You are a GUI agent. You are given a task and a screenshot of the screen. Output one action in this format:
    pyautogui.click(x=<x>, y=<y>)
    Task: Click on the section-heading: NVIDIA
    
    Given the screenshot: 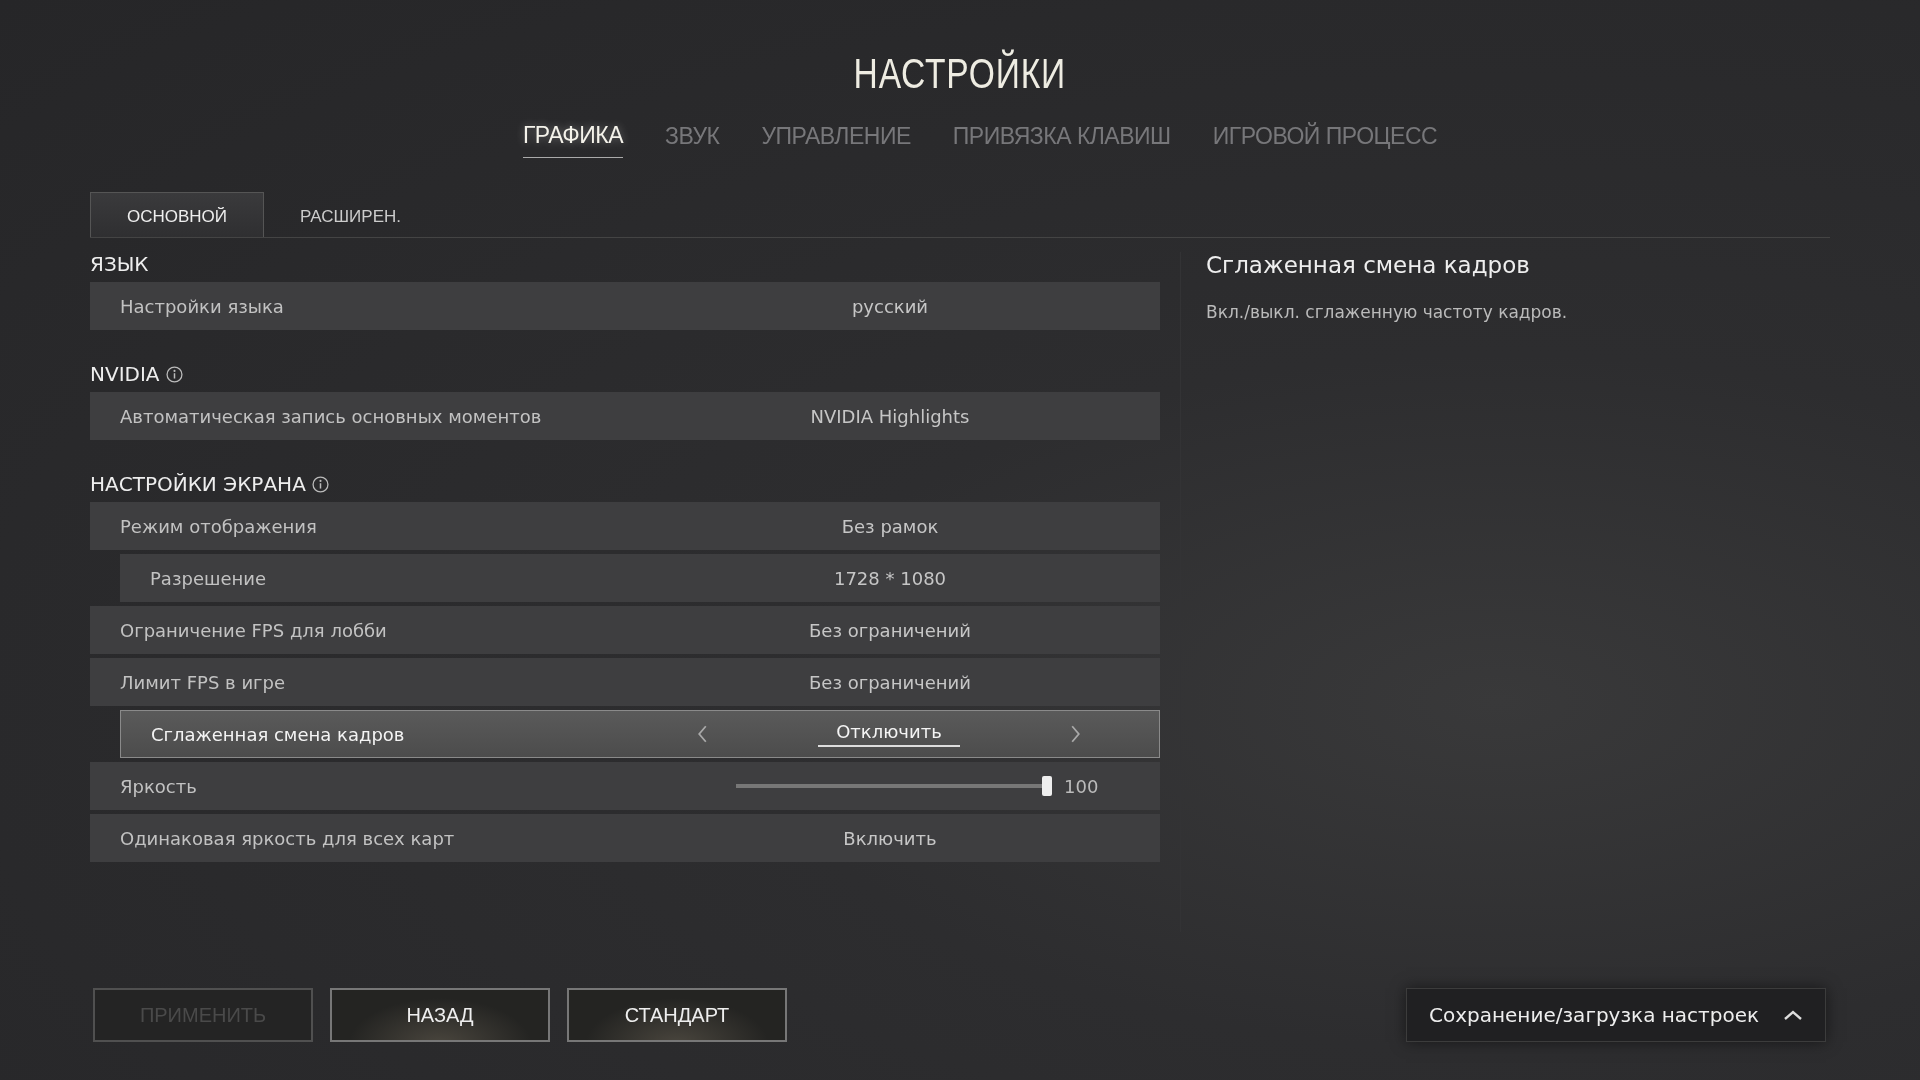 What is the action you would take?
    pyautogui.click(x=125, y=374)
    